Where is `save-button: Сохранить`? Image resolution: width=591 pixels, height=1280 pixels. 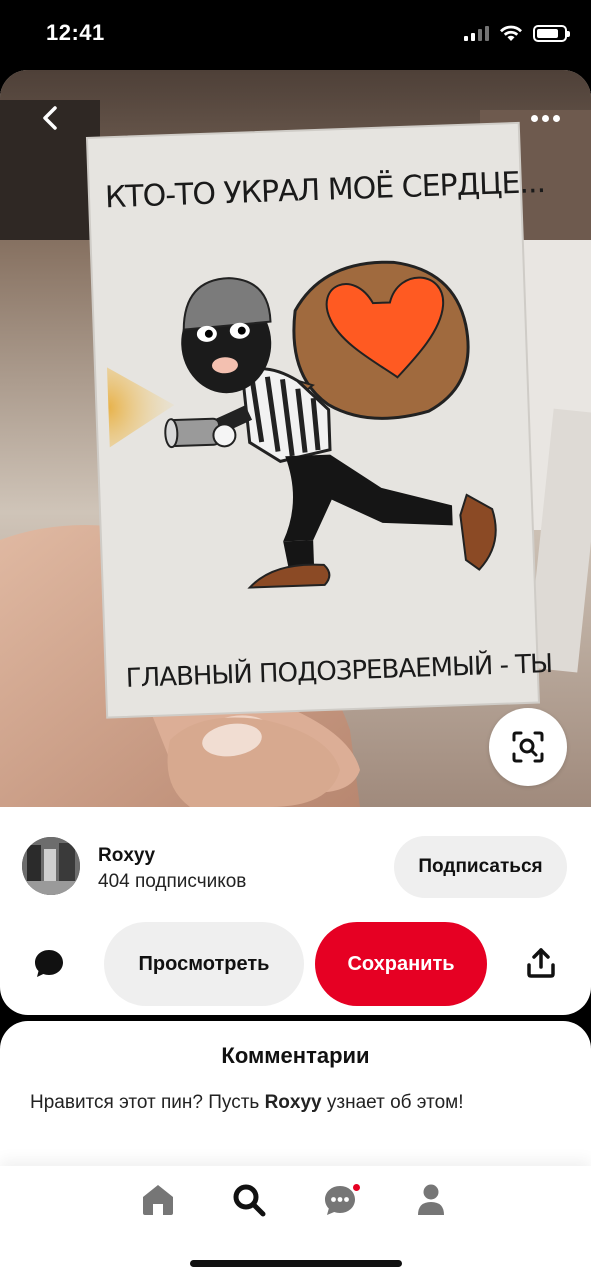
save-button: Сохранить is located at coordinates (401, 964).